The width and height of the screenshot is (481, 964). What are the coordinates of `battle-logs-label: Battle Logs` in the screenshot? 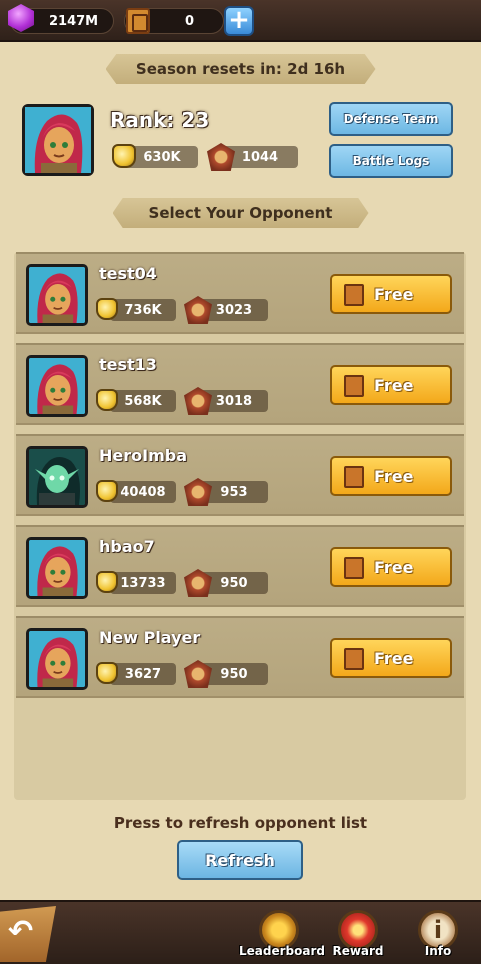 It's located at (391, 161).